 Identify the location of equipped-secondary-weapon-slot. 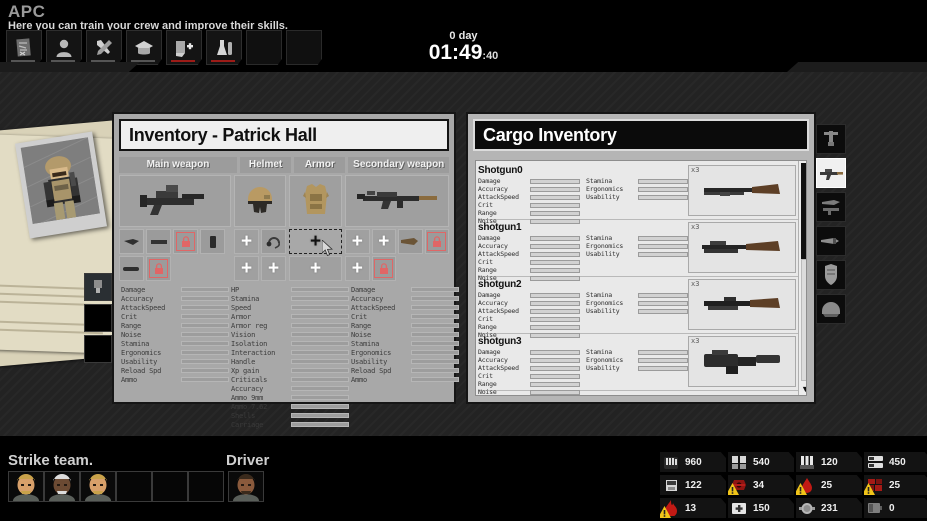
(397, 201).